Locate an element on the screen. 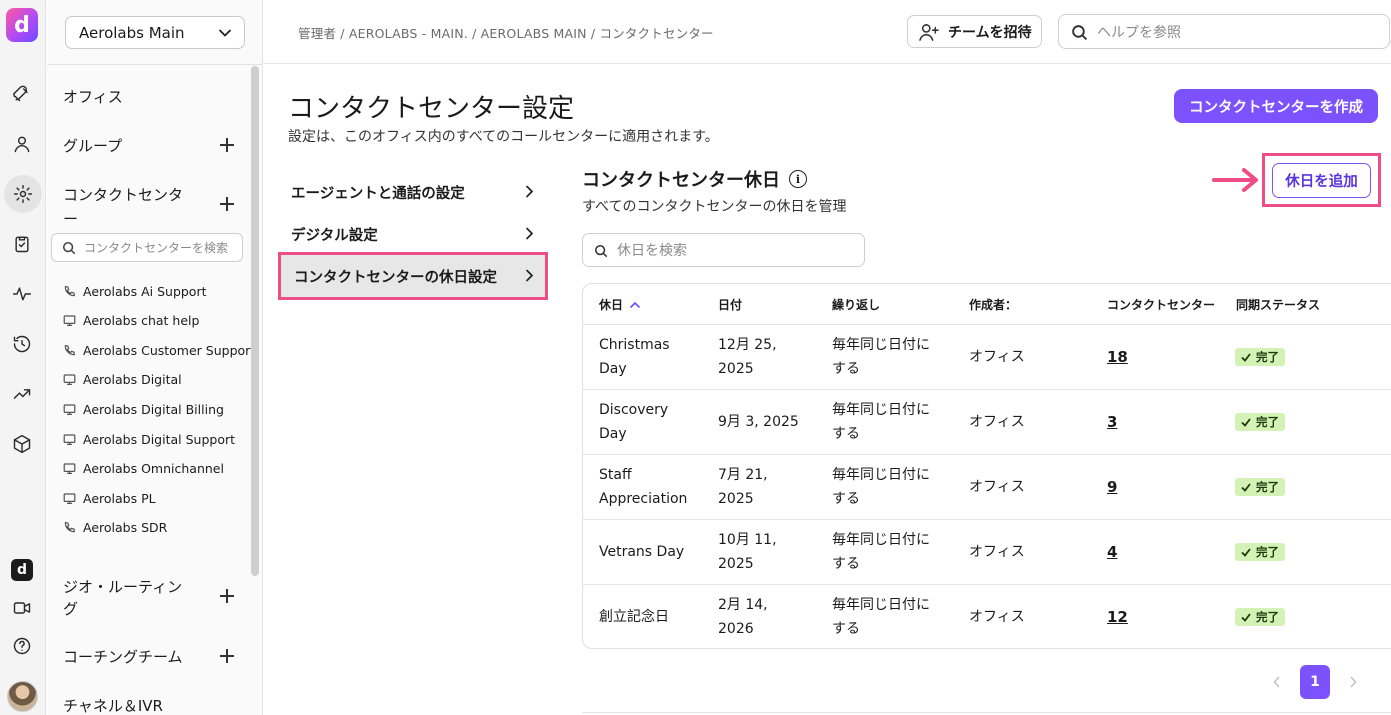 The height and width of the screenshot is (715, 1391). dialpad-logo-icon: d is located at coordinates (22, 25).